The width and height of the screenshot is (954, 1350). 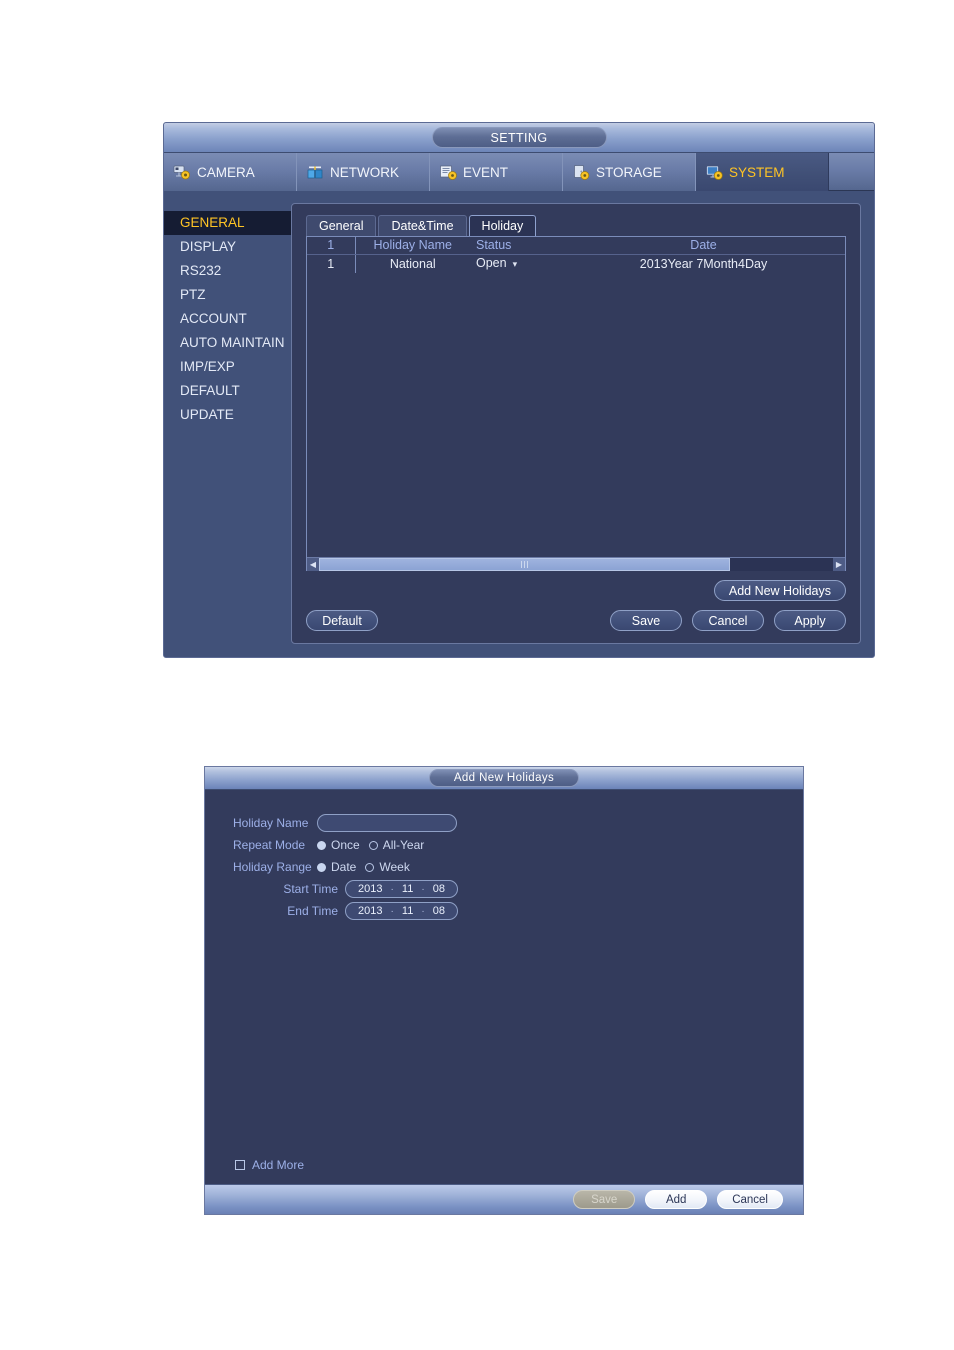 I want to click on cancel-button: Cancel, so click(x=728, y=620).